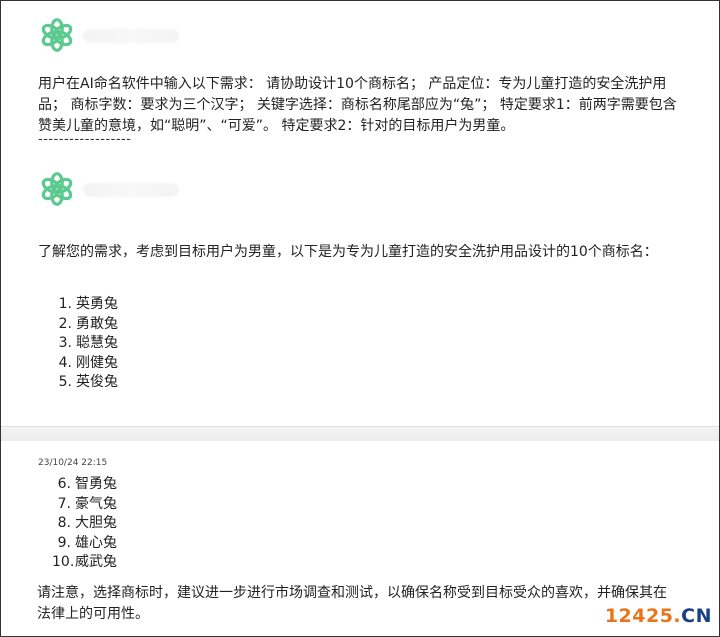 This screenshot has height=637, width=720. What do you see at coordinates (96, 562) in the screenshot?
I see `list-item-name: 威武兔` at bounding box center [96, 562].